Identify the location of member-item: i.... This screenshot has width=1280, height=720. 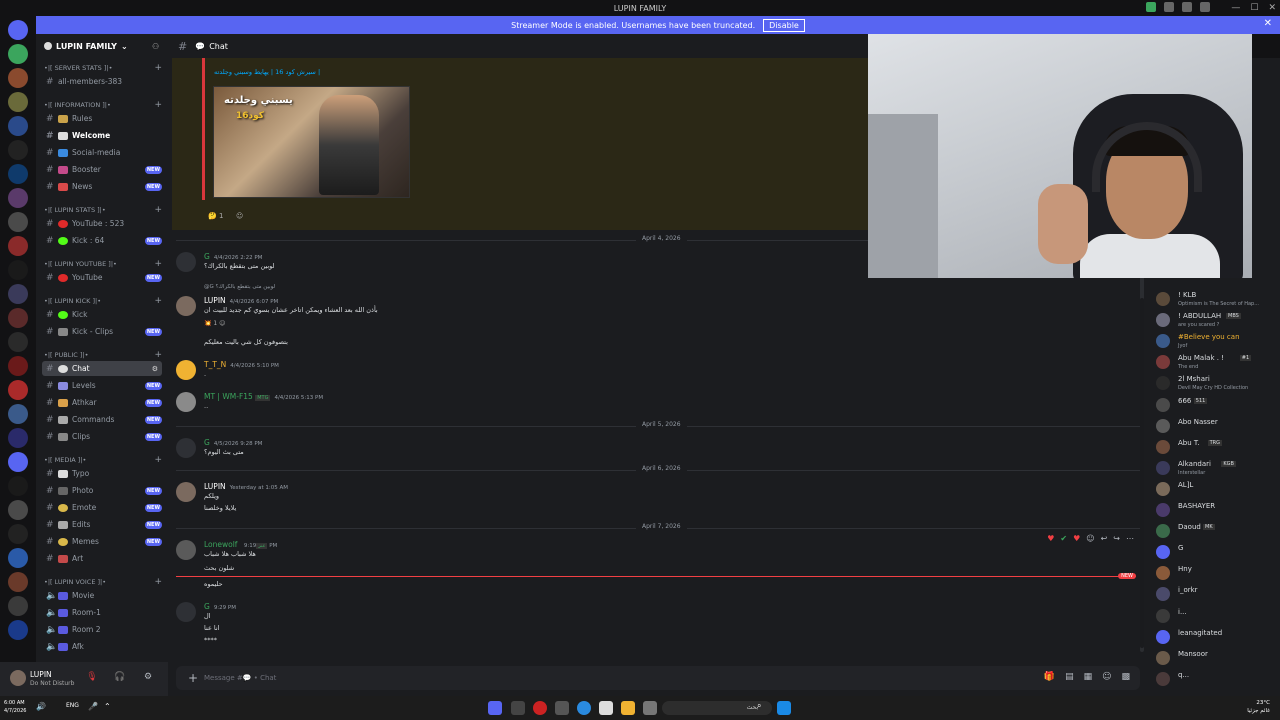
(1218, 617).